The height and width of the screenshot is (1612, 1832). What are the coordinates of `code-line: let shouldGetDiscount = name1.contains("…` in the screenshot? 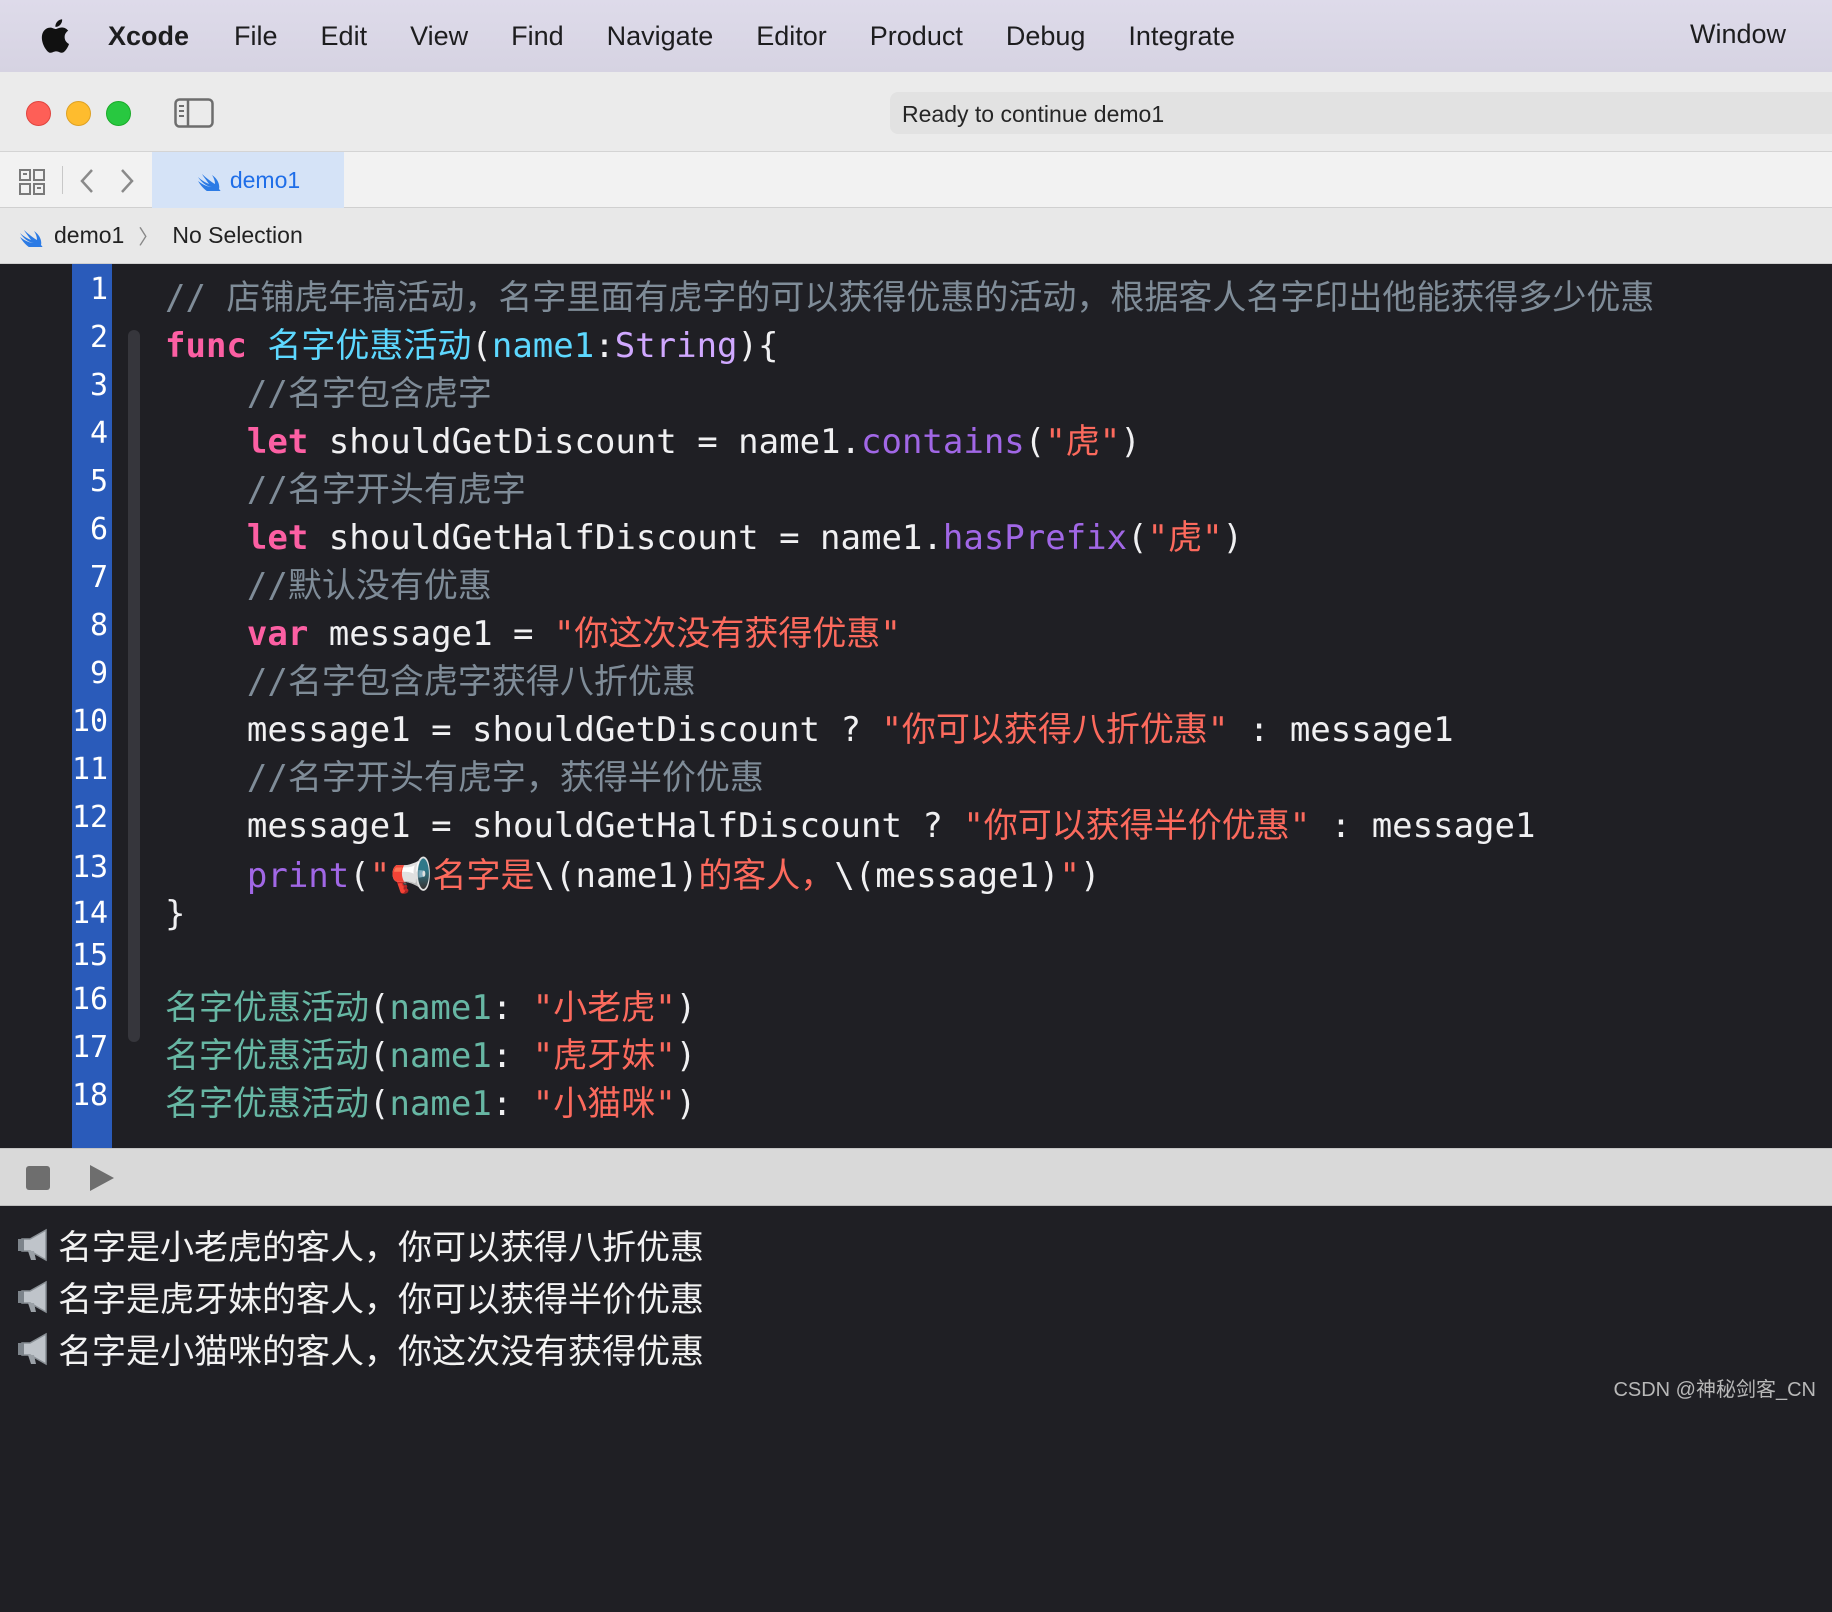 It's located at (653, 438).